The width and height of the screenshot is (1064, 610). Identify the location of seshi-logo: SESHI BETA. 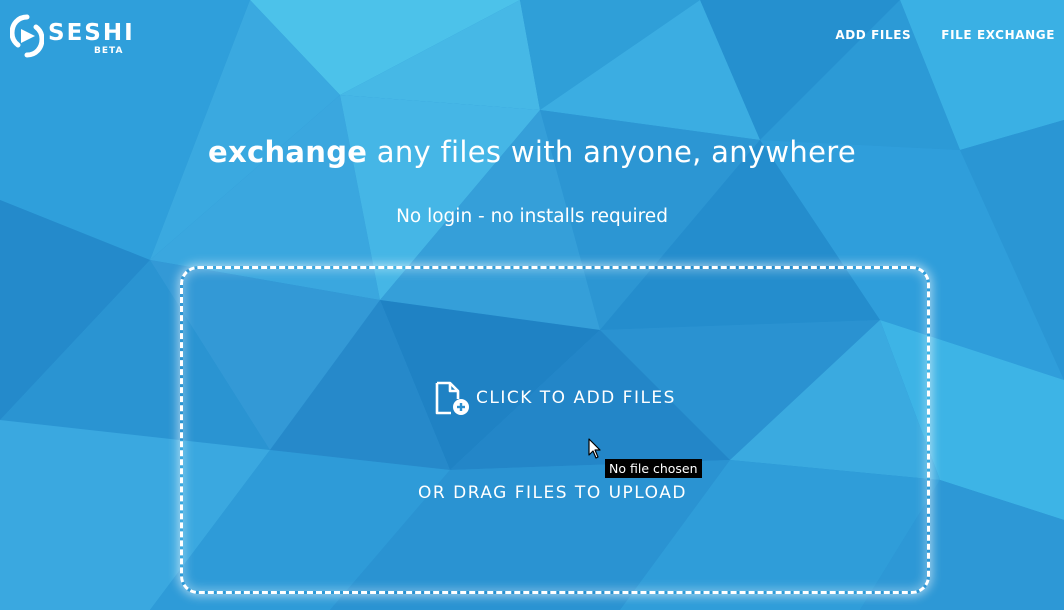
(75, 37).